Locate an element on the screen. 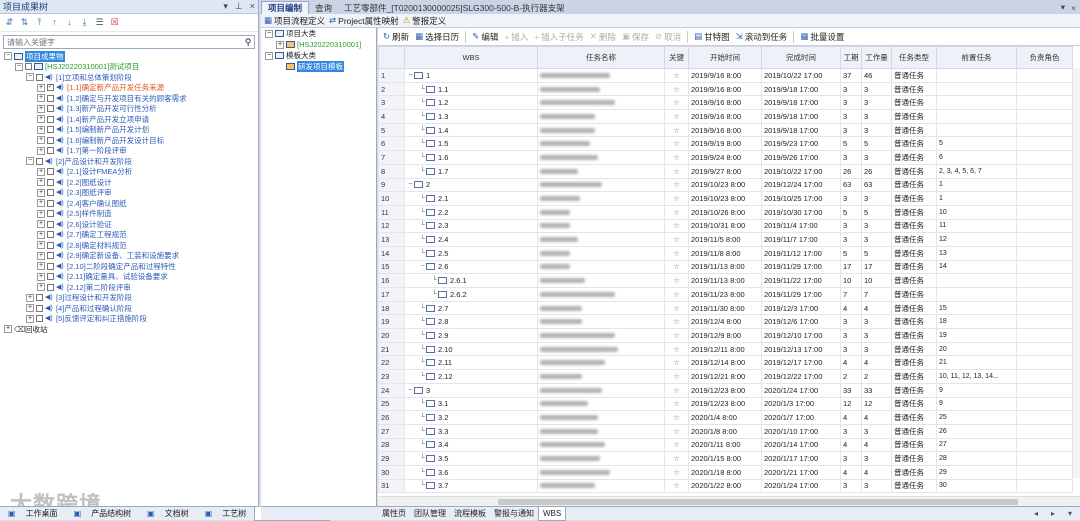 The image size is (1080, 521). tree-node: + ◀) [1.3]新产品开发可行性分析 is located at coordinates (129, 109).